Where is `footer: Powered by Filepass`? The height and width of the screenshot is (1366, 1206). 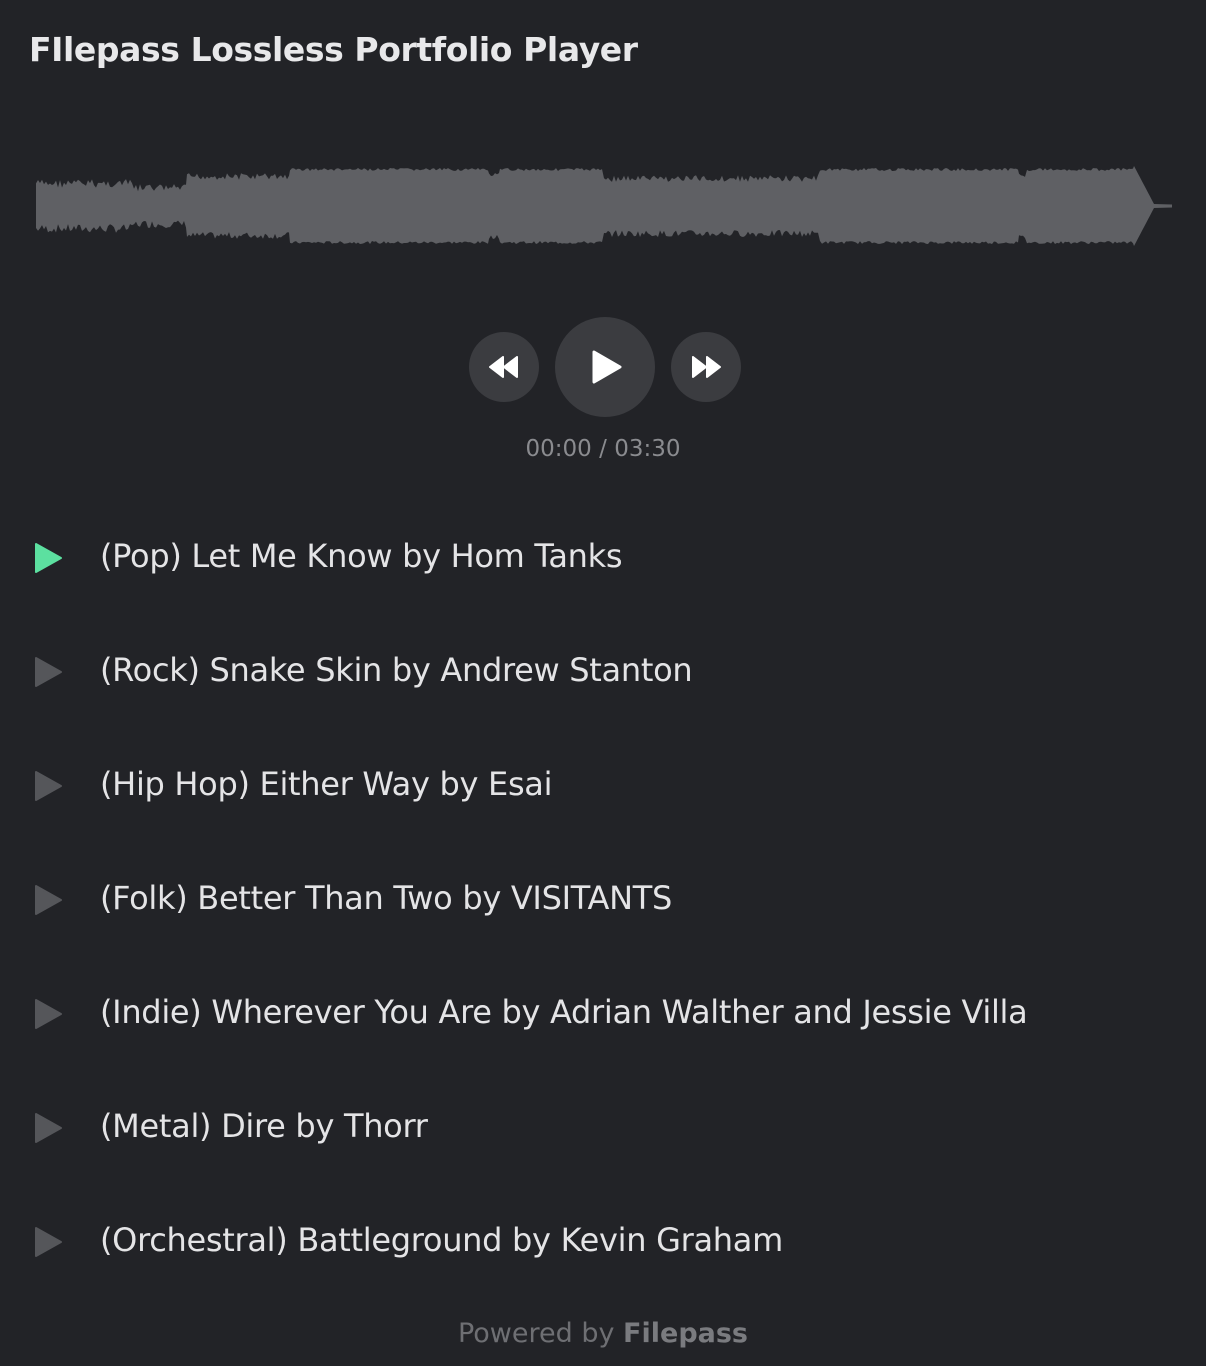 footer: Powered by Filepass is located at coordinates (603, 1333).